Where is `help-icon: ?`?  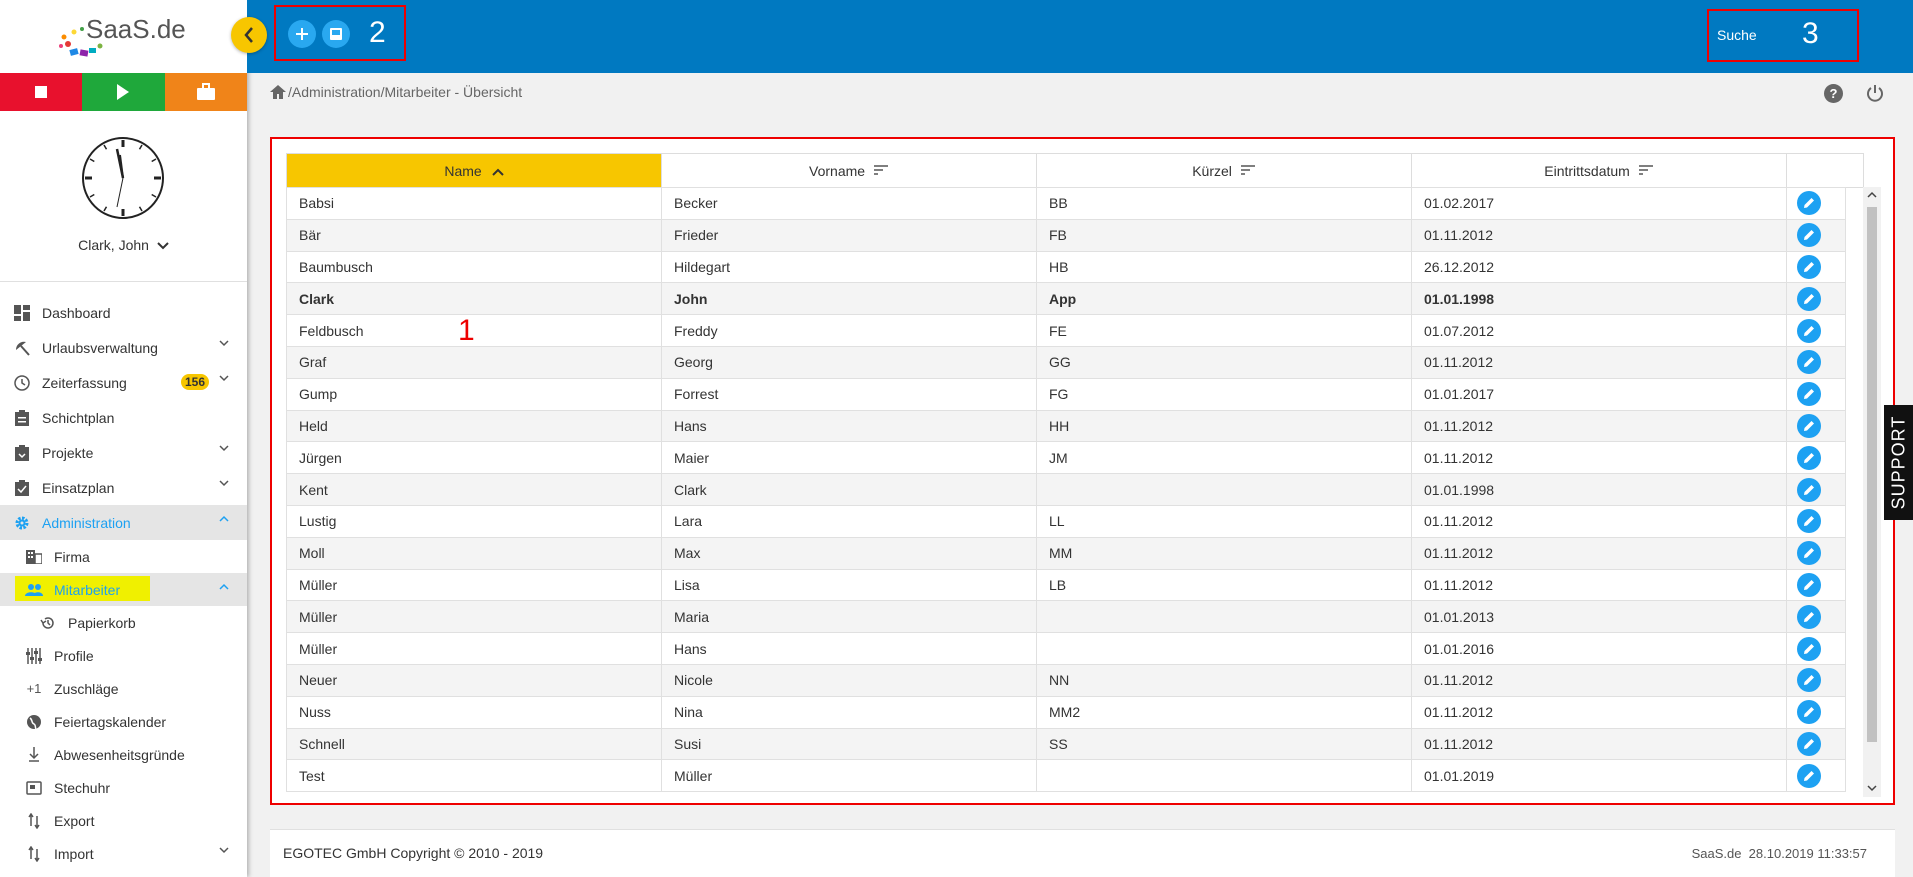
help-icon: ? is located at coordinates (1833, 93).